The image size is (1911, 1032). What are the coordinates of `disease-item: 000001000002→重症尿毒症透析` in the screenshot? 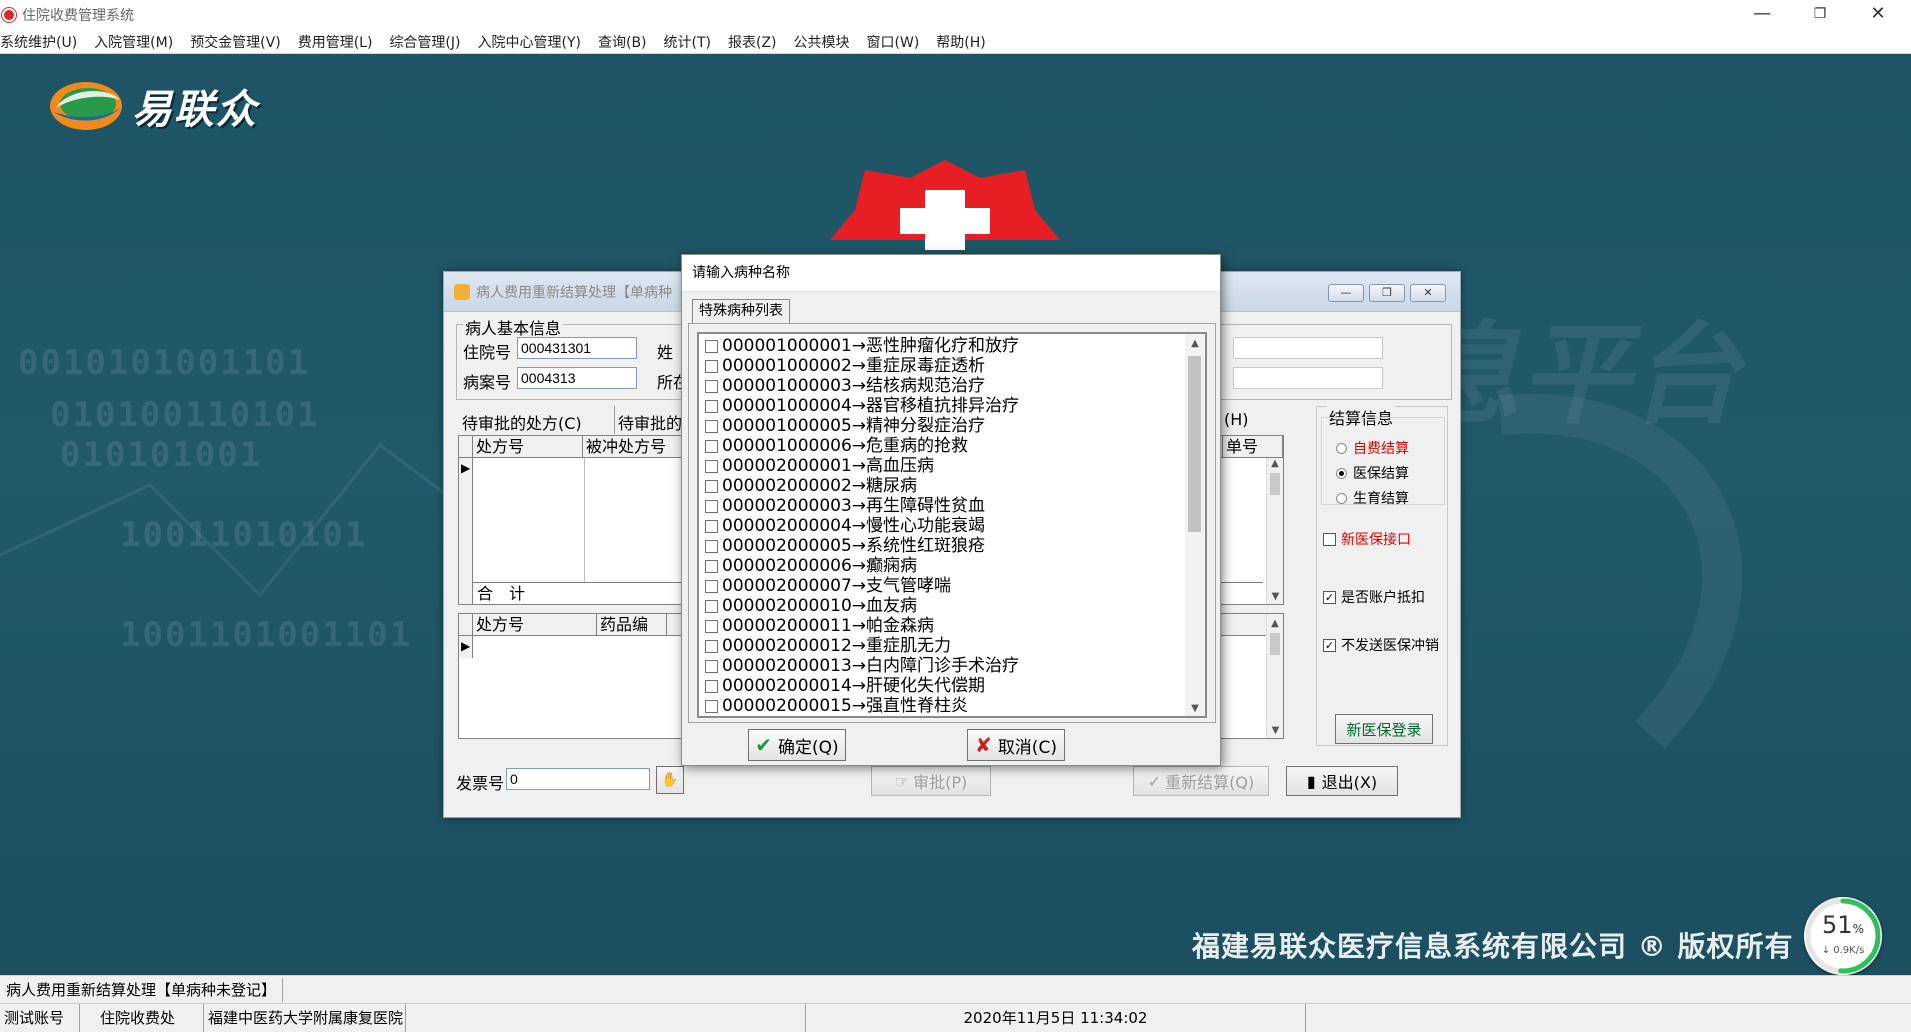 It's located at (945, 366).